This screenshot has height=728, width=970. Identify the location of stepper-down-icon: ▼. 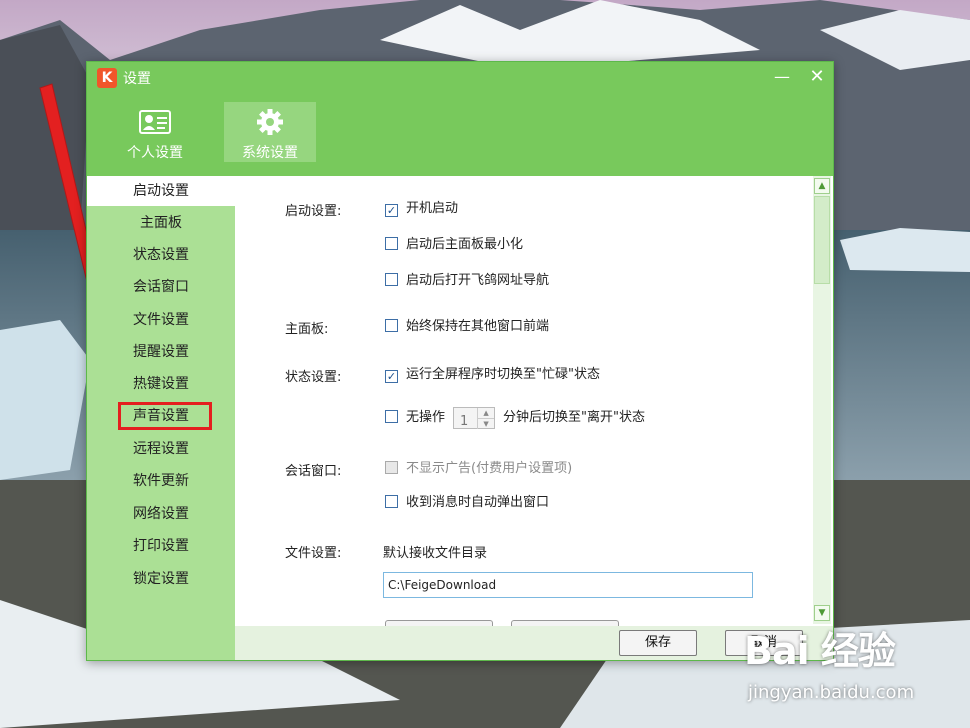
(486, 423).